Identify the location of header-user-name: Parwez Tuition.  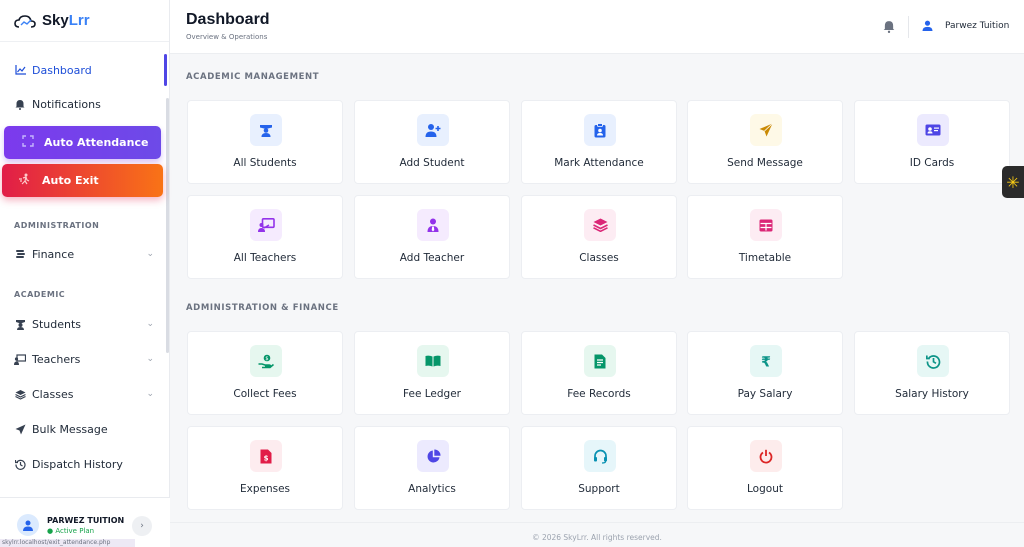
(977, 26).